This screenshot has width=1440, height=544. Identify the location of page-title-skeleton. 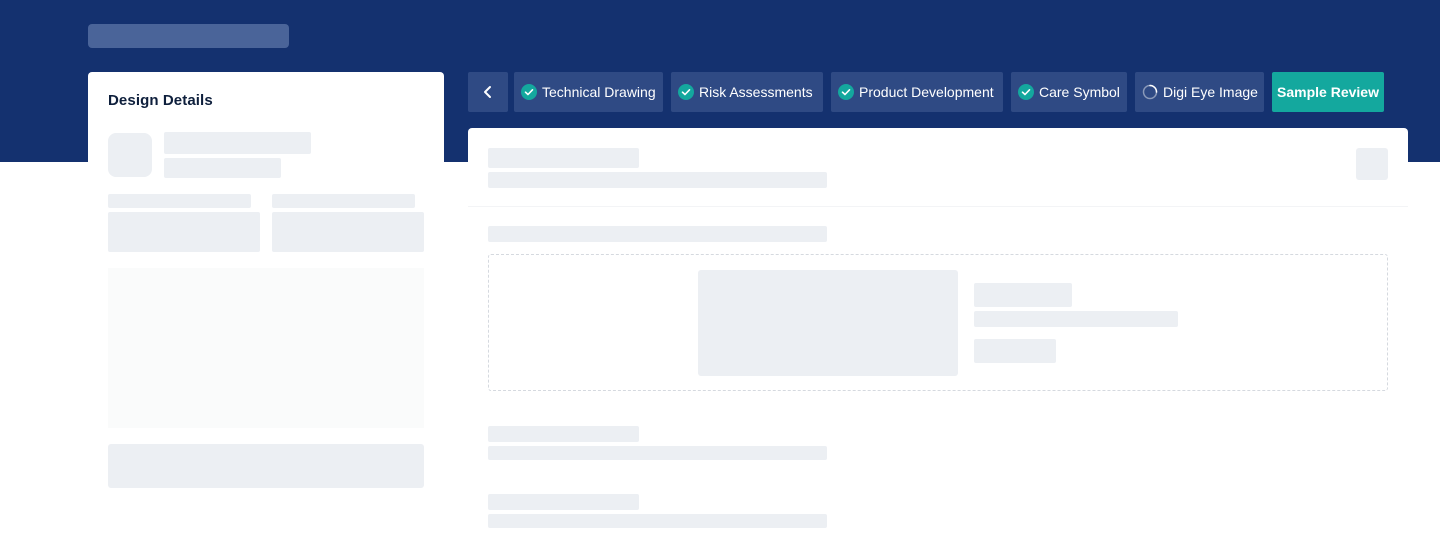
(188, 36).